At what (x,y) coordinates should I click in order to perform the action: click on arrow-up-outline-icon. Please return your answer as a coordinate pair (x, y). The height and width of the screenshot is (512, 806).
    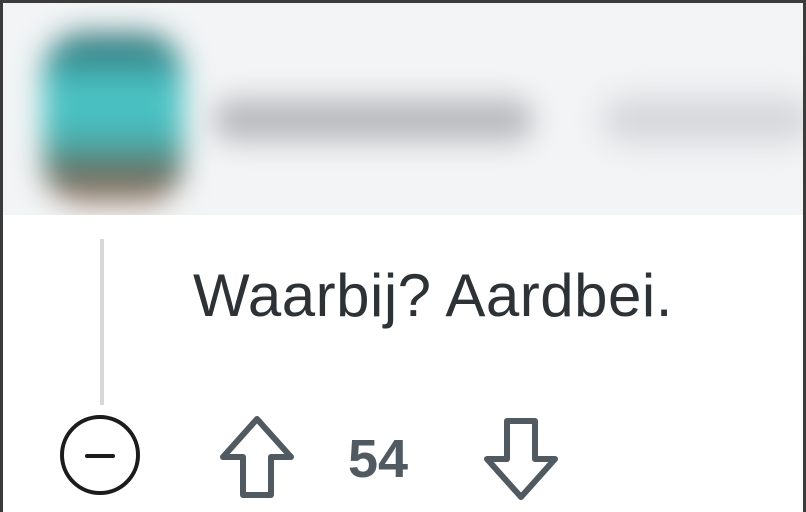
    Looking at the image, I should click on (257, 457).